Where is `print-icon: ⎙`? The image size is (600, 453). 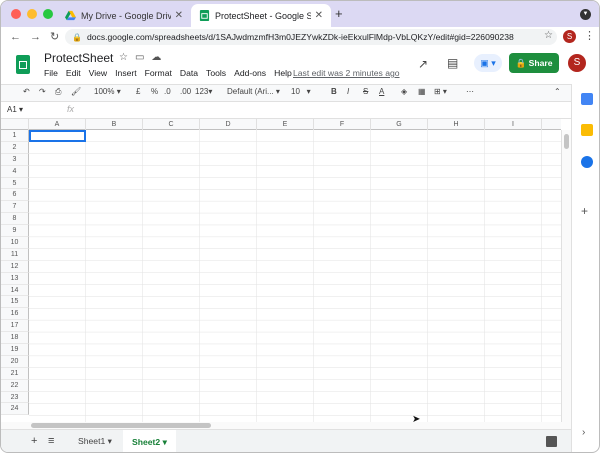
print-icon: ⎙ is located at coordinates (58, 92).